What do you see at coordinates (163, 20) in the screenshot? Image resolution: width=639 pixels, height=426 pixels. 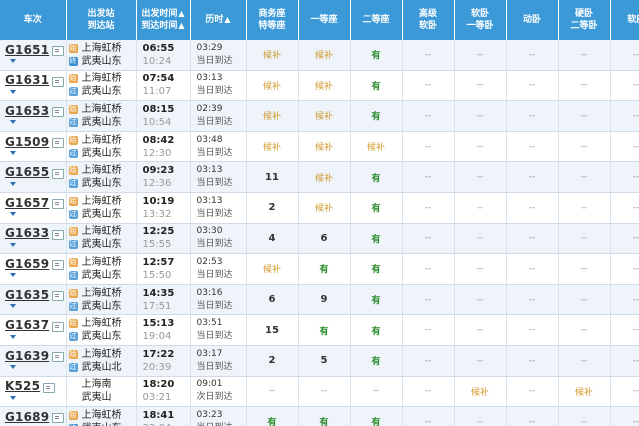 I see `header-times: 出发时间▲ 到达时间▲` at bounding box center [163, 20].